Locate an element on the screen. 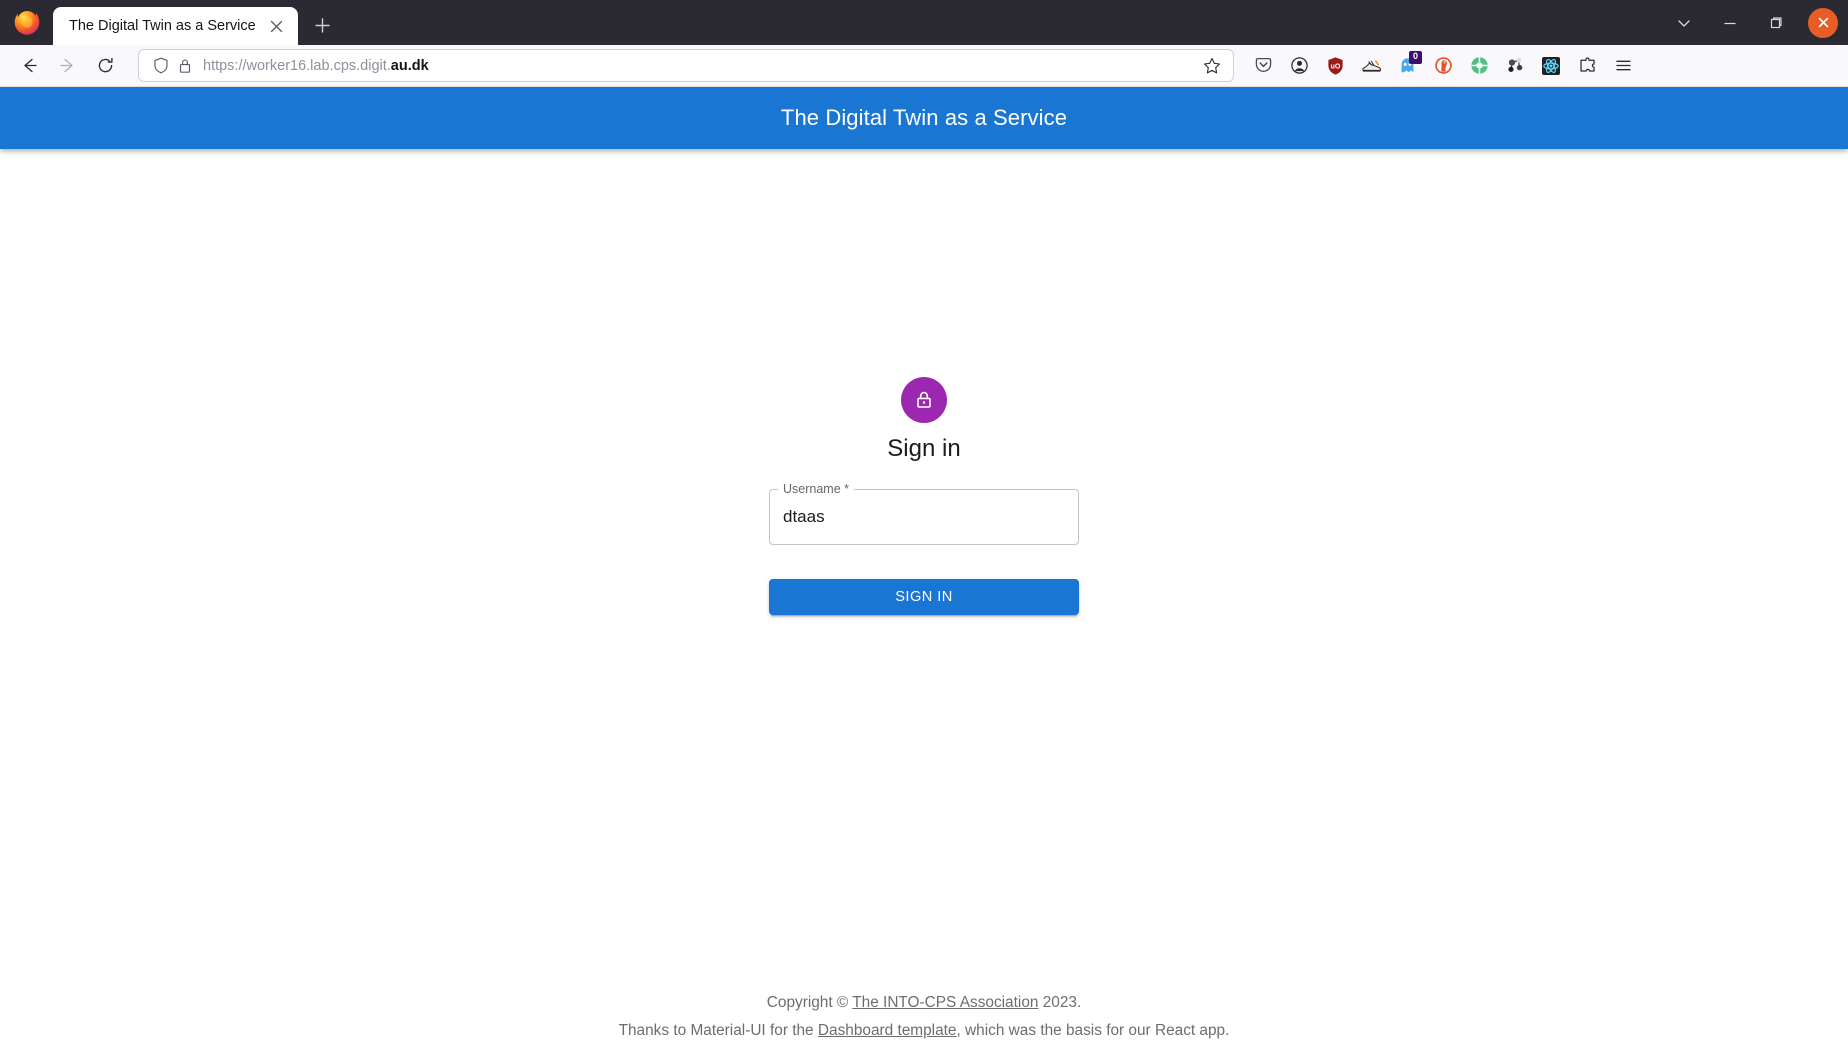 This screenshot has width=1848, height=1053. padlock-icon is located at coordinates (185, 66).